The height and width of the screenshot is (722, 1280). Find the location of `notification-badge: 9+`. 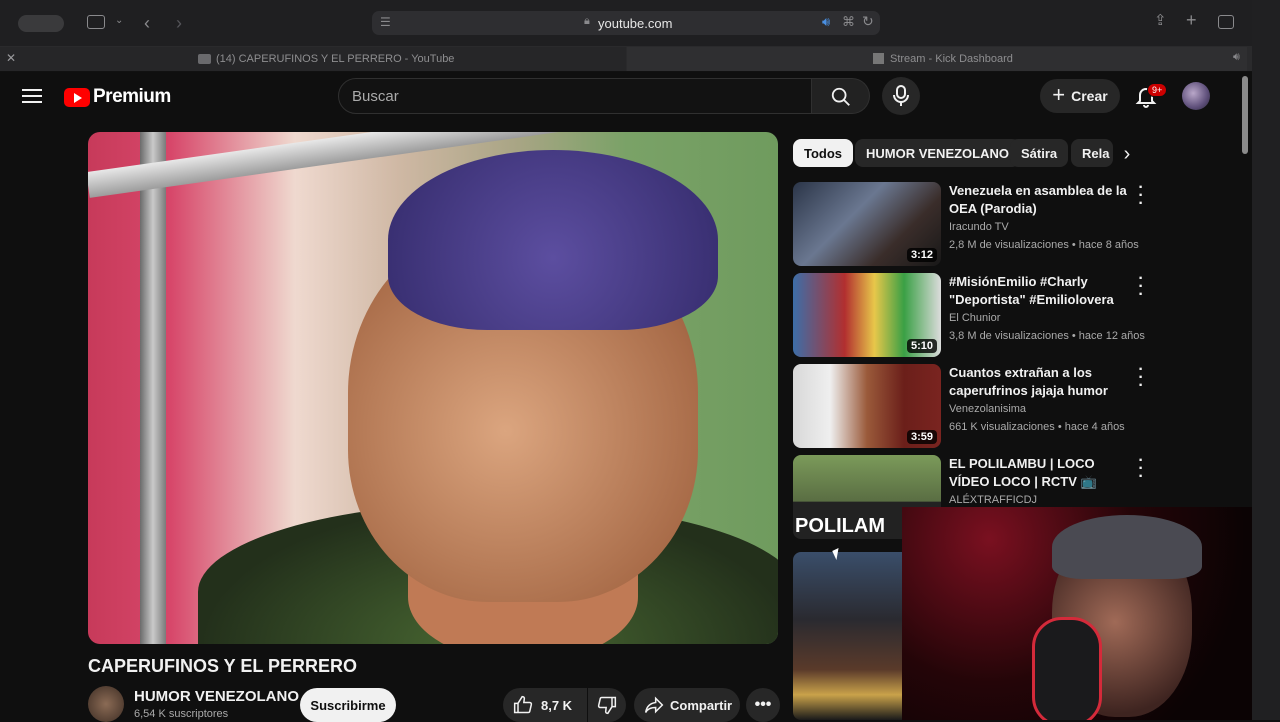

notification-badge: 9+ is located at coordinates (1157, 90).